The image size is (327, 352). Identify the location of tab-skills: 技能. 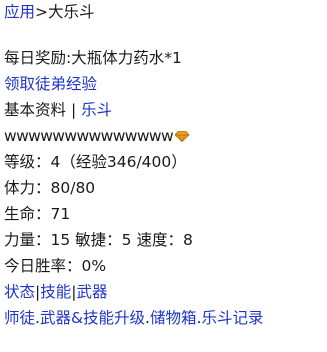
(55, 292).